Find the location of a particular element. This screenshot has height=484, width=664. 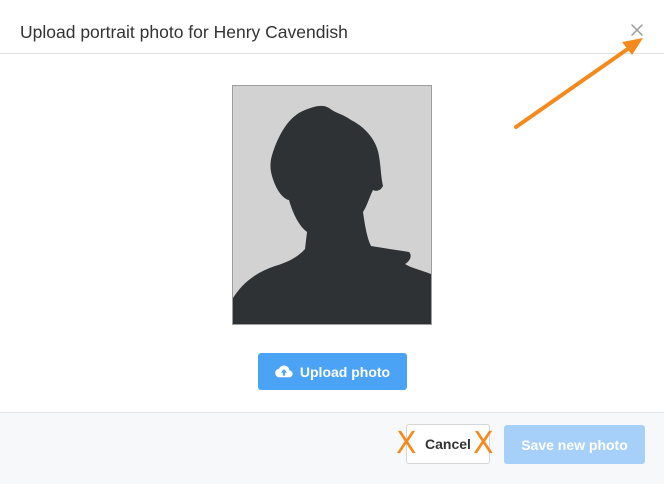

cloud-upload-icon is located at coordinates (284, 372).